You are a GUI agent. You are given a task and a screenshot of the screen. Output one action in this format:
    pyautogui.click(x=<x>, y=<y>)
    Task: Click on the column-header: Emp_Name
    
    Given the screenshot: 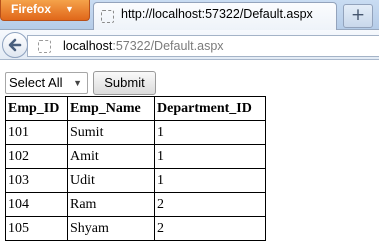 What is the action you would take?
    pyautogui.click(x=111, y=108)
    